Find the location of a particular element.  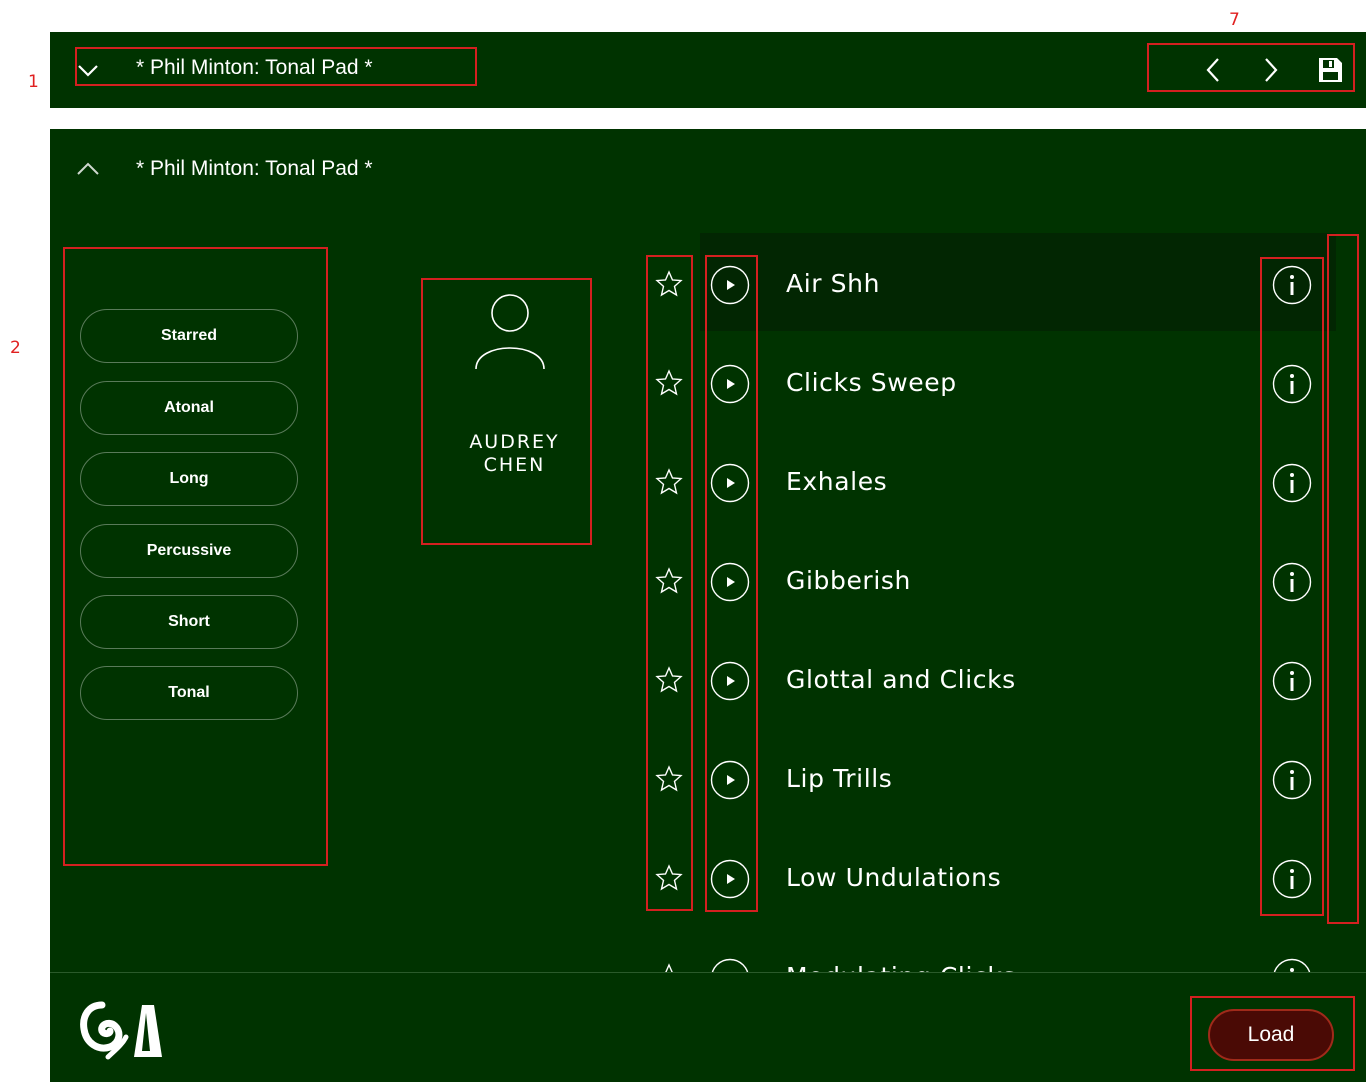

chevron-right-icon is located at coordinates (1270, 70).